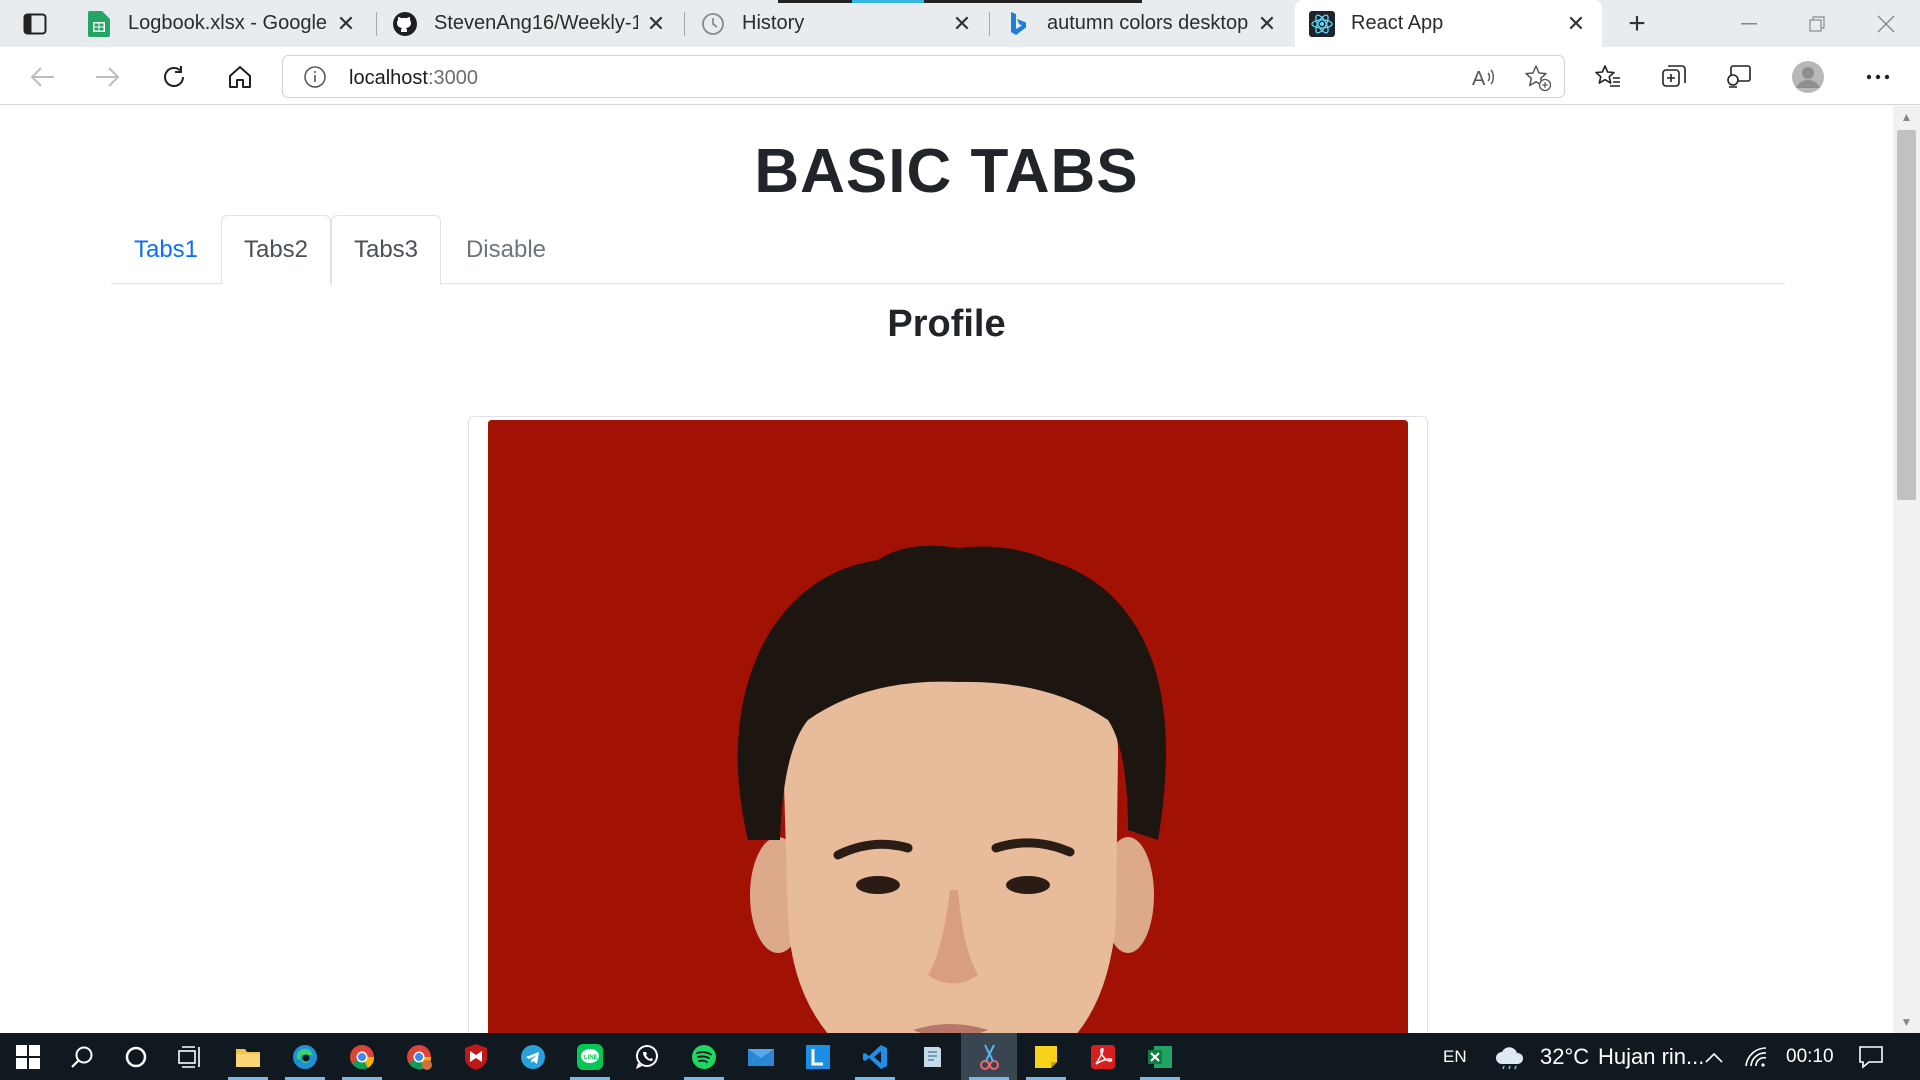 This screenshot has width=1920, height=1080. What do you see at coordinates (946, 171) in the screenshot?
I see `page-title: BASIC TABS` at bounding box center [946, 171].